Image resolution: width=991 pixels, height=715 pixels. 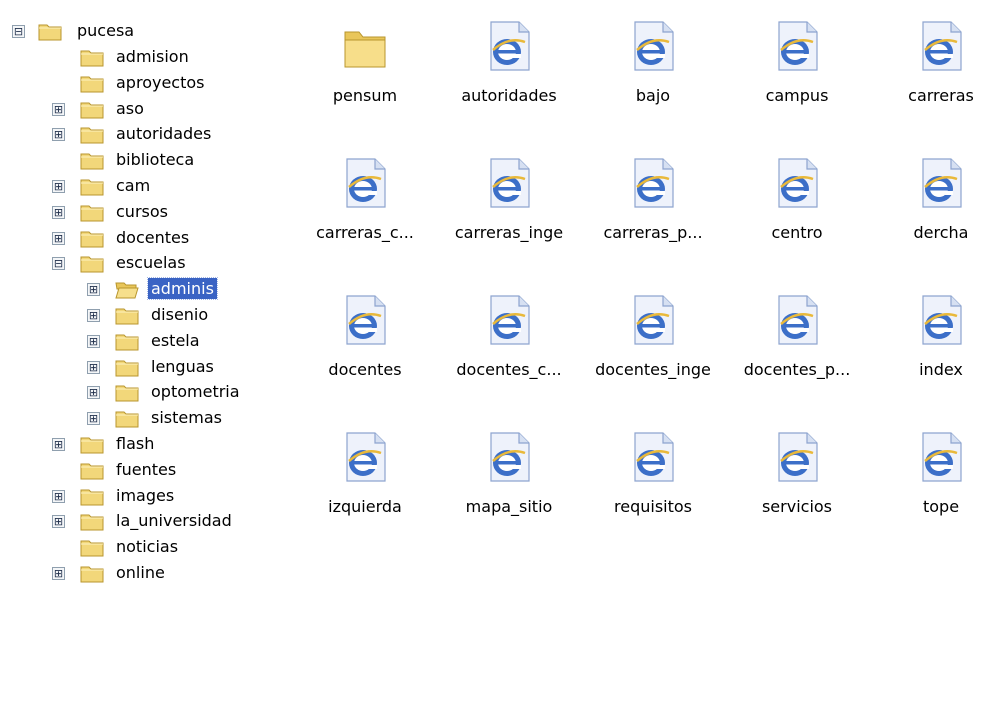 I want to click on file-item-mapa-sitio: mapa_sitio, so click(x=509, y=473).